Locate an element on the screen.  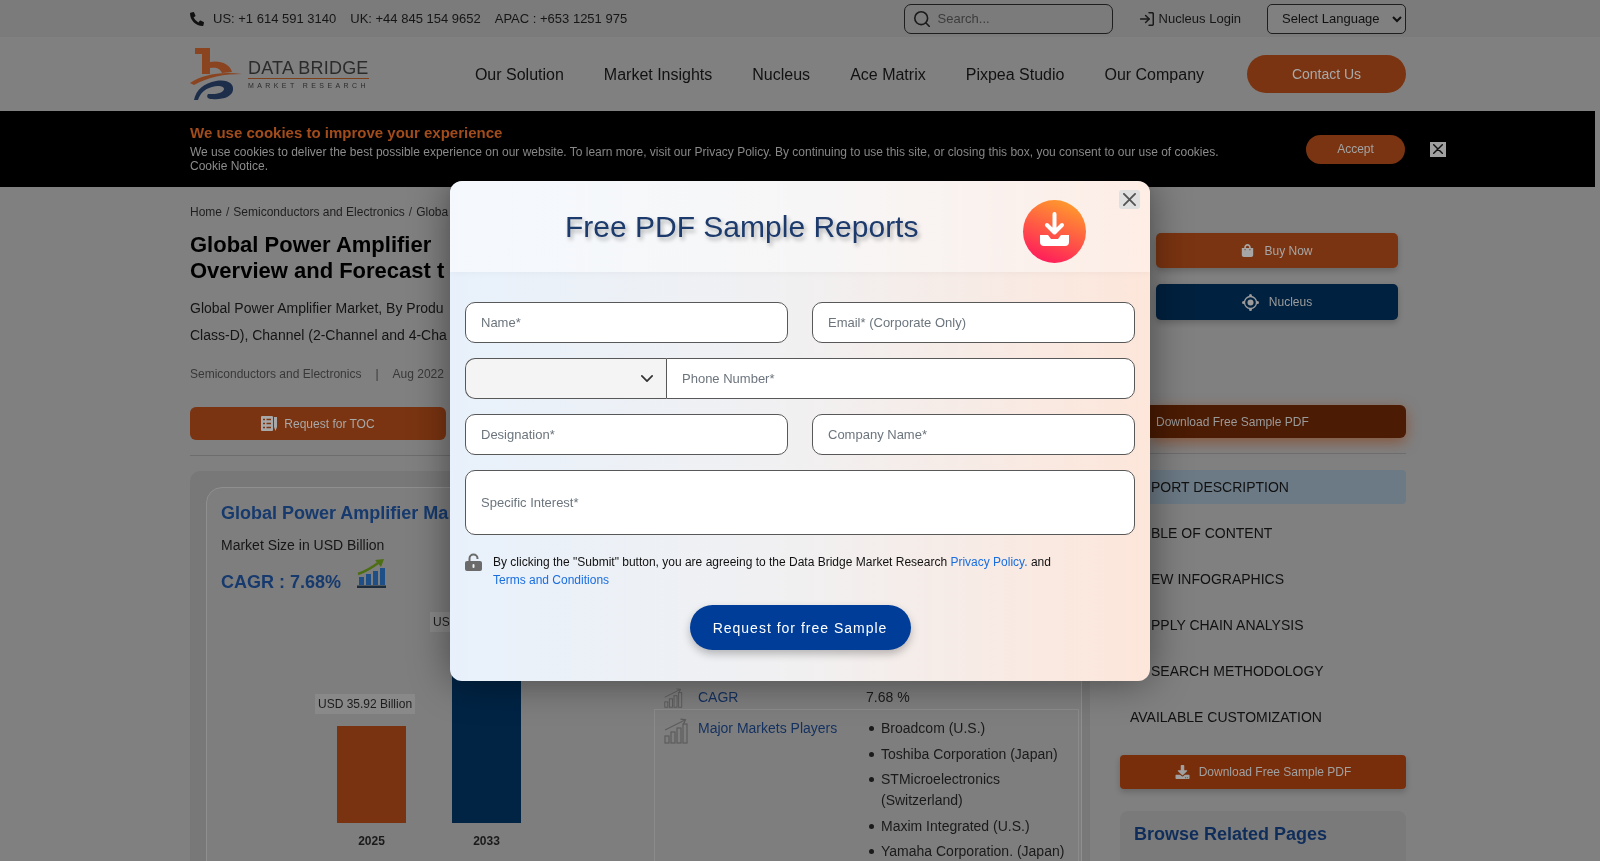
shopping-bag-icon is located at coordinates (1248, 250).